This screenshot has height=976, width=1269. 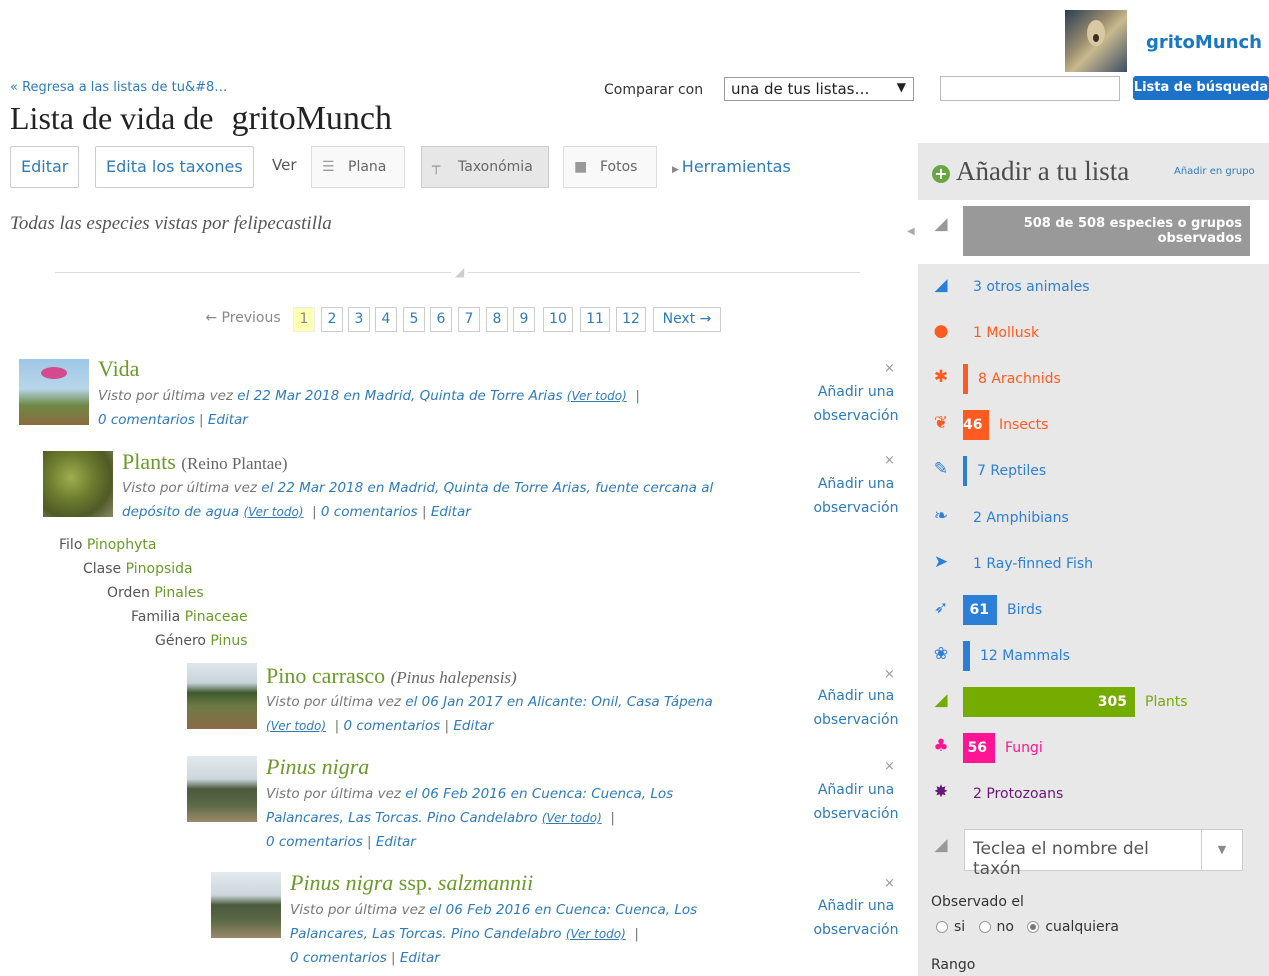 I want to click on mushroom-icon: ♣, so click(x=941, y=746).